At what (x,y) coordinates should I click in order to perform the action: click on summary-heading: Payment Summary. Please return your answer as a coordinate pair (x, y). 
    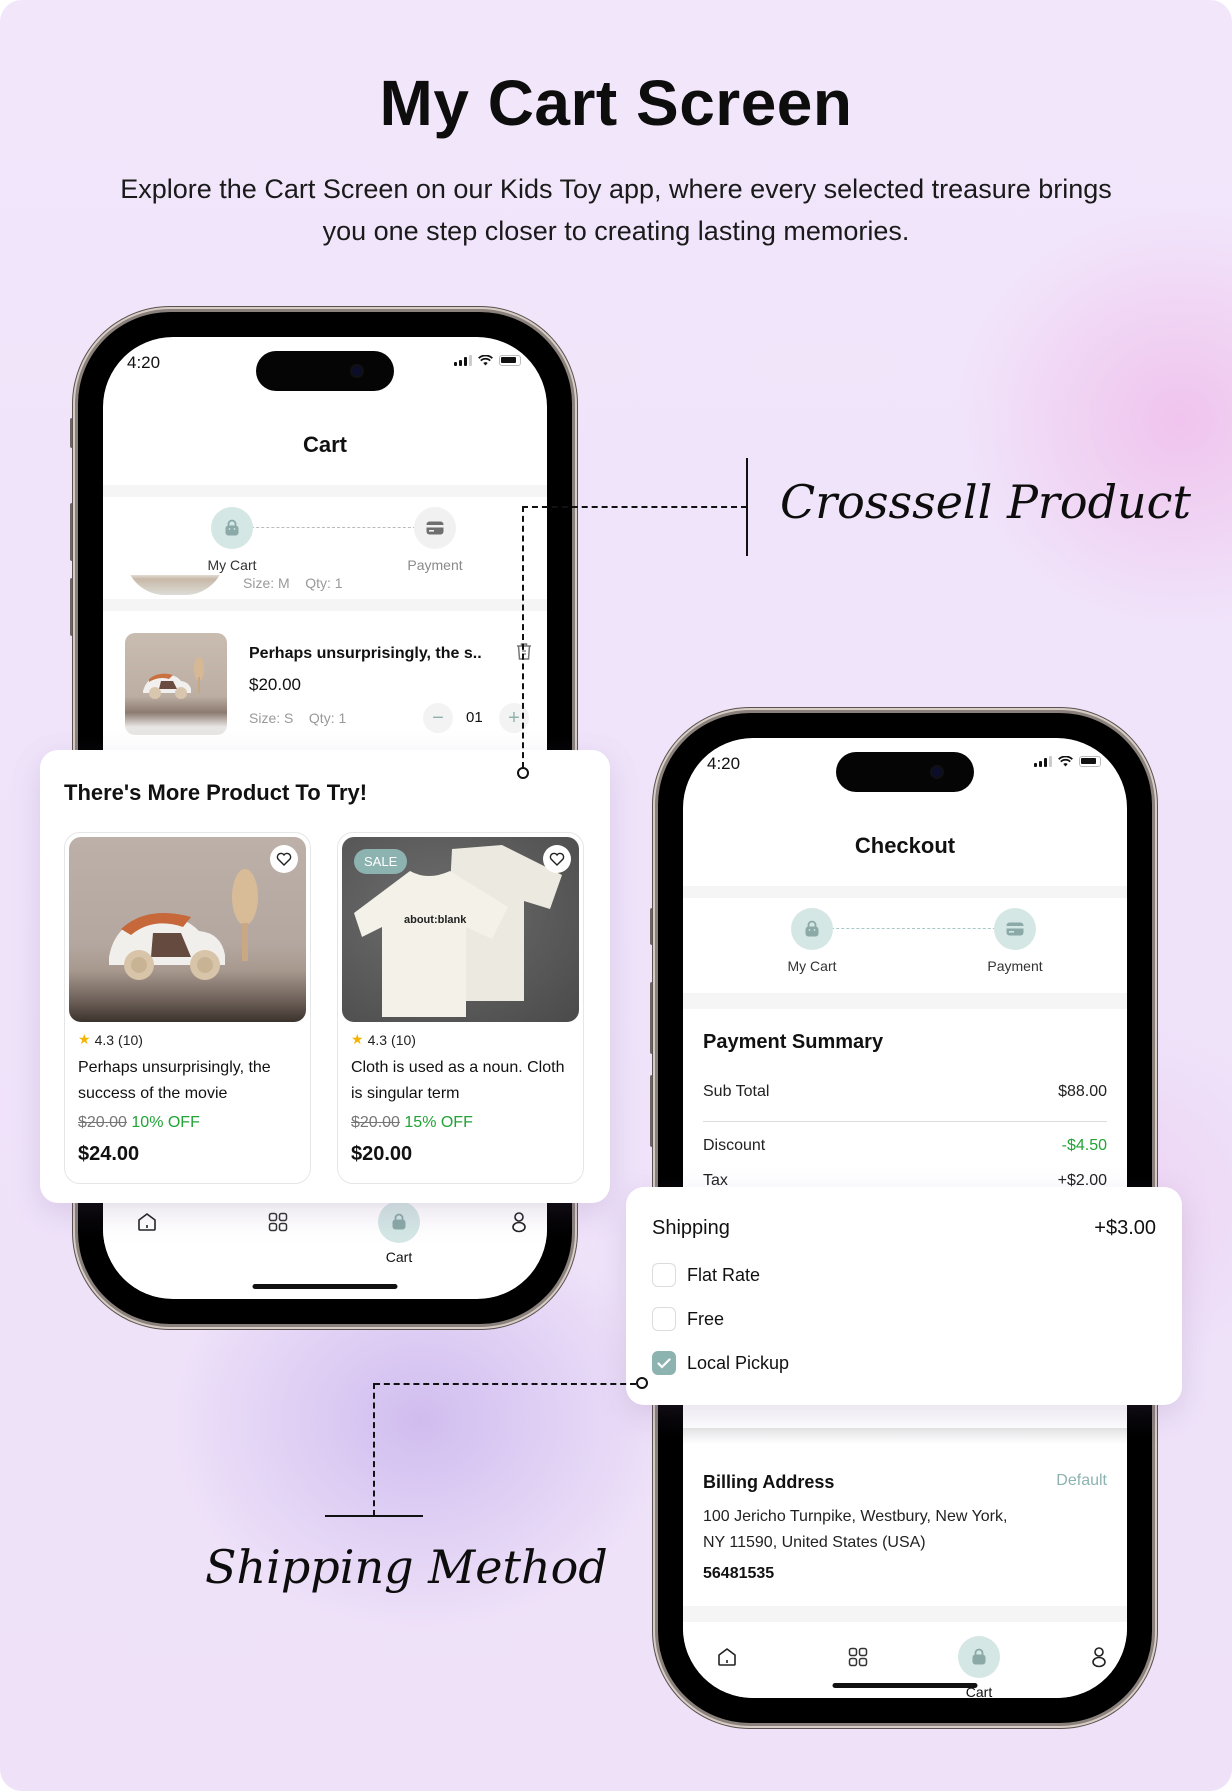
    Looking at the image, I should click on (793, 1042).